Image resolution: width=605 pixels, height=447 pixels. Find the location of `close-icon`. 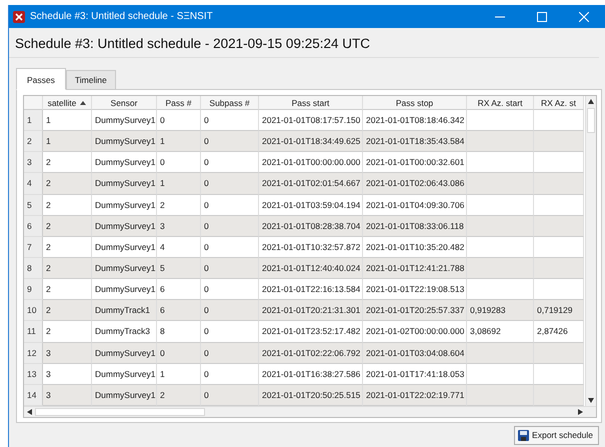

close-icon is located at coordinates (584, 17).